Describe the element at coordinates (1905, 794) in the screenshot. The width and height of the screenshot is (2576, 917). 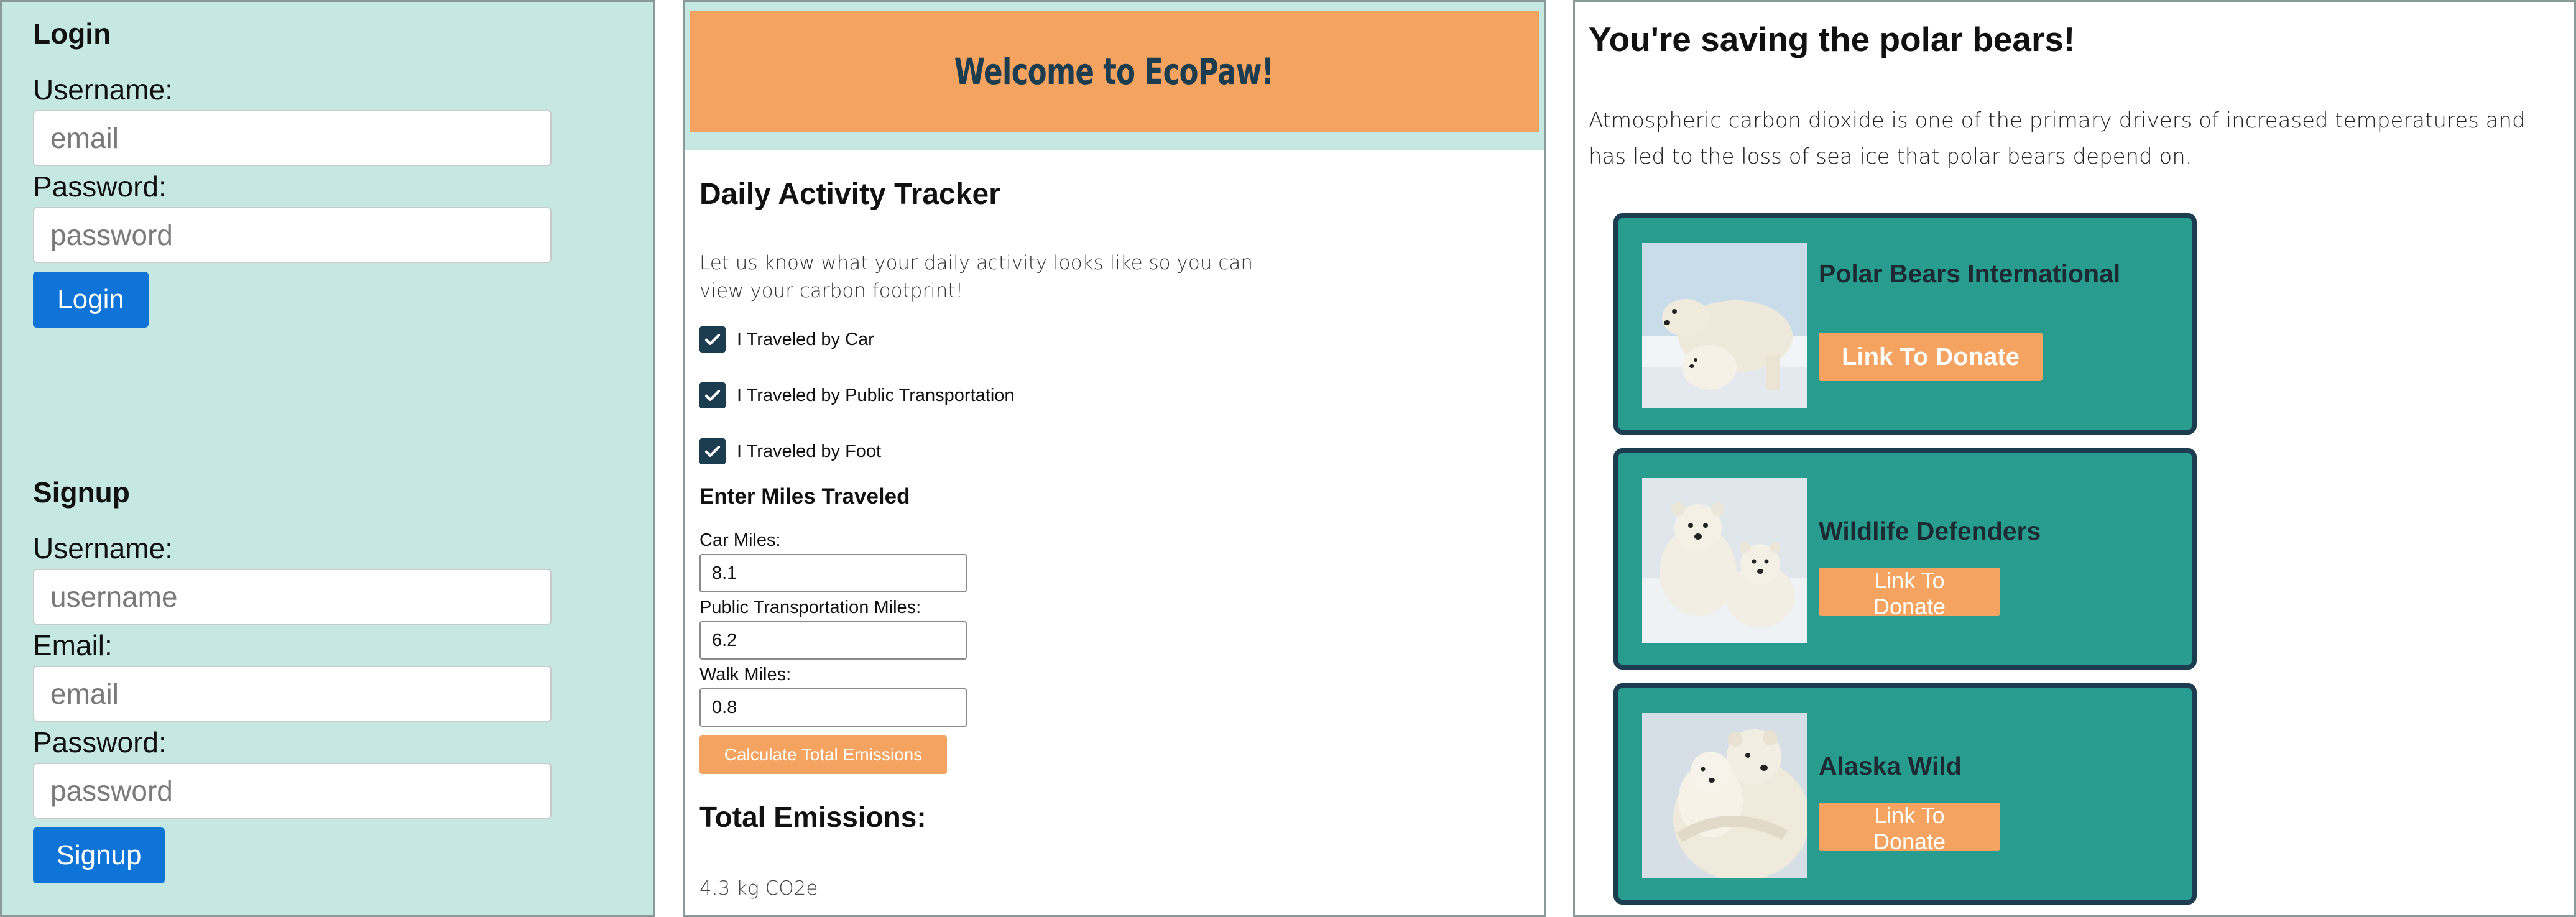
I see `org-card-alaska-wild: Alaska Wild Link To Donate` at that location.